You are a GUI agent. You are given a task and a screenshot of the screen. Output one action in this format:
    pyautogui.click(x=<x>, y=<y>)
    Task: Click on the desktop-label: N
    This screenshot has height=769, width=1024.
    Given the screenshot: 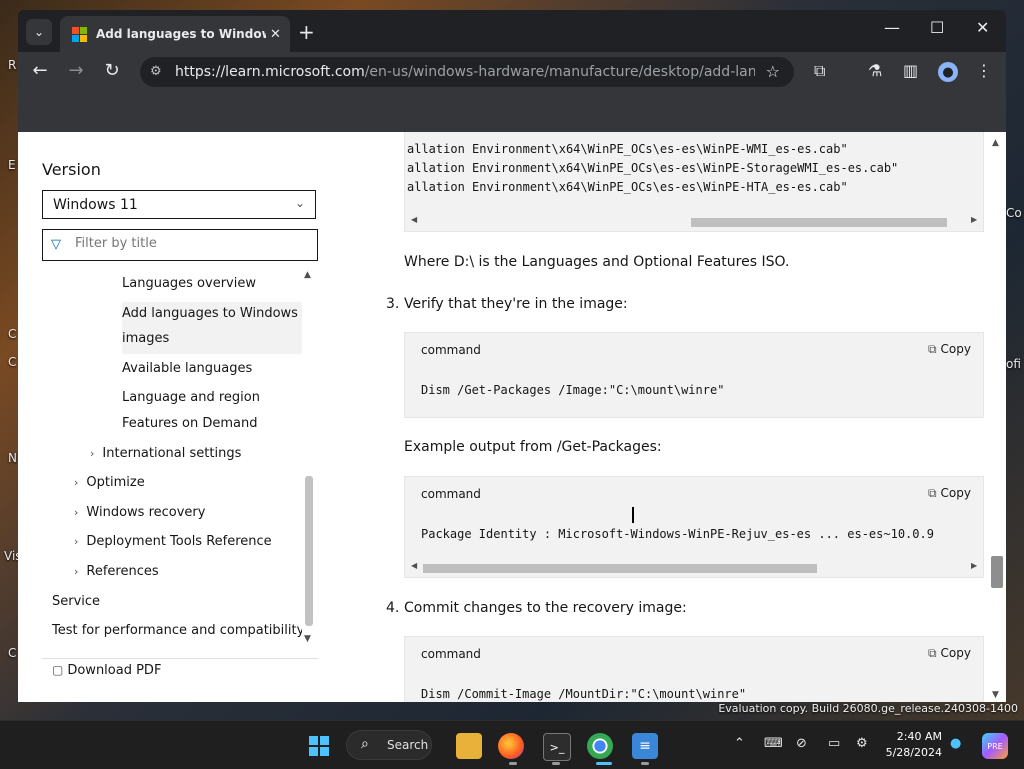 What is the action you would take?
    pyautogui.click(x=12, y=458)
    